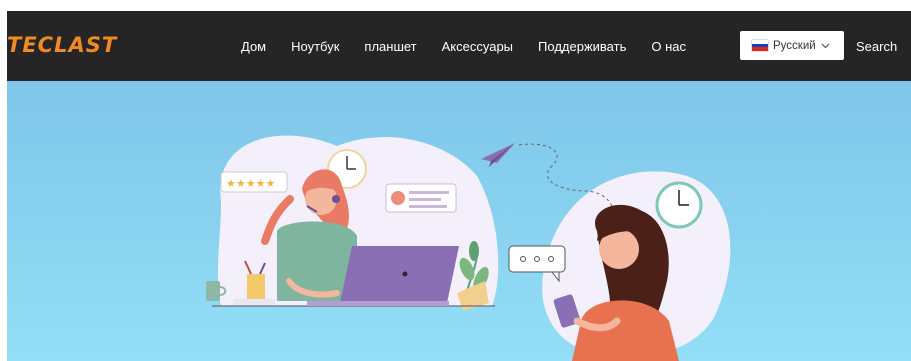 This screenshot has height=361, width=911. Describe the element at coordinates (582, 47) in the screenshot. I see `nav-item-support: Поддерживать` at that location.